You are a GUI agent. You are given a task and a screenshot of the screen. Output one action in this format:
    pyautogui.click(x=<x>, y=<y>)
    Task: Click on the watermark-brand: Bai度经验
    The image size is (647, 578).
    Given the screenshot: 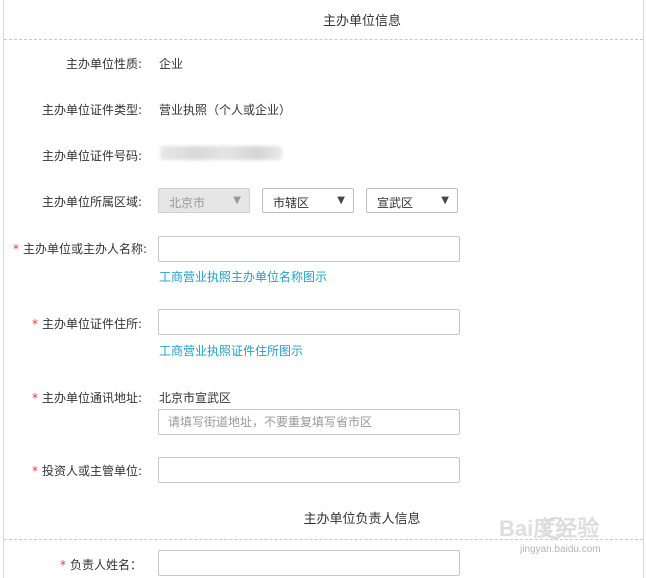 What is the action you would take?
    pyautogui.click(x=549, y=528)
    